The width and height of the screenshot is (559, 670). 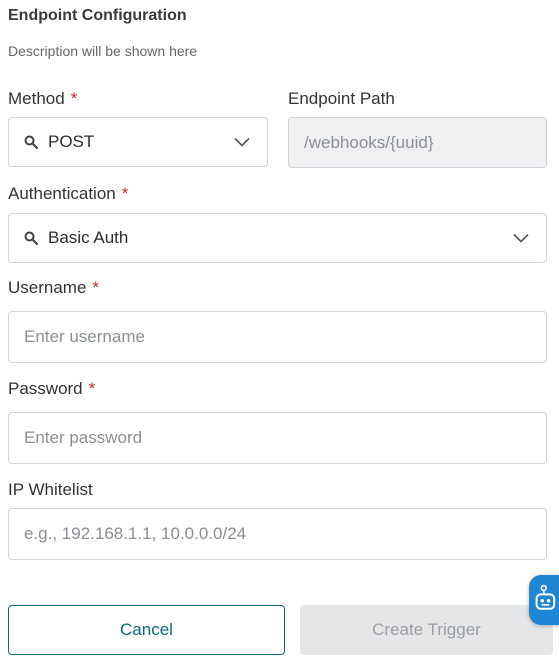 I want to click on method-label: Method *, so click(x=42, y=99).